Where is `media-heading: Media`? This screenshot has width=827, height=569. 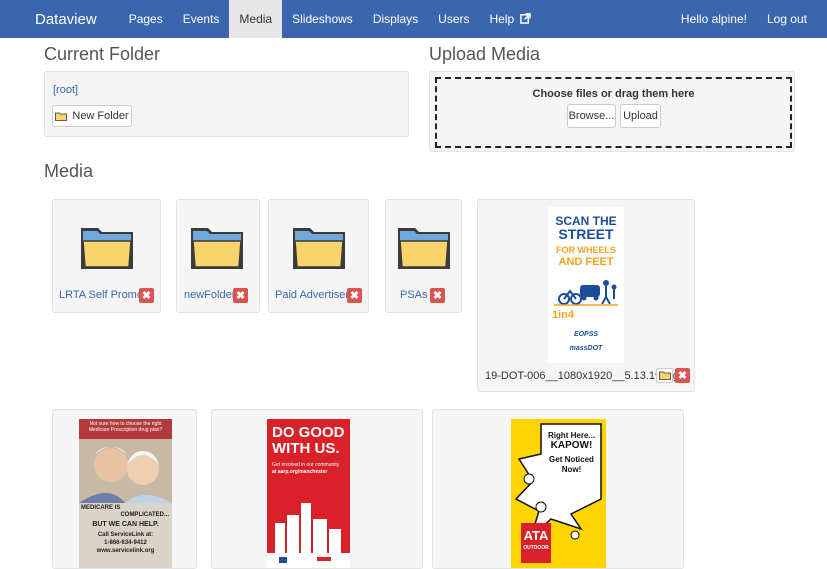 media-heading: Media is located at coordinates (69, 171).